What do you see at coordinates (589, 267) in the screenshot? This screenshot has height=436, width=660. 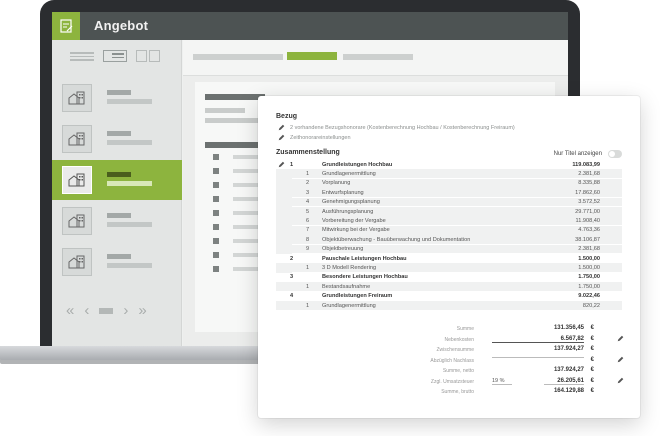 I see `row-amount: 1.500,00` at bounding box center [589, 267].